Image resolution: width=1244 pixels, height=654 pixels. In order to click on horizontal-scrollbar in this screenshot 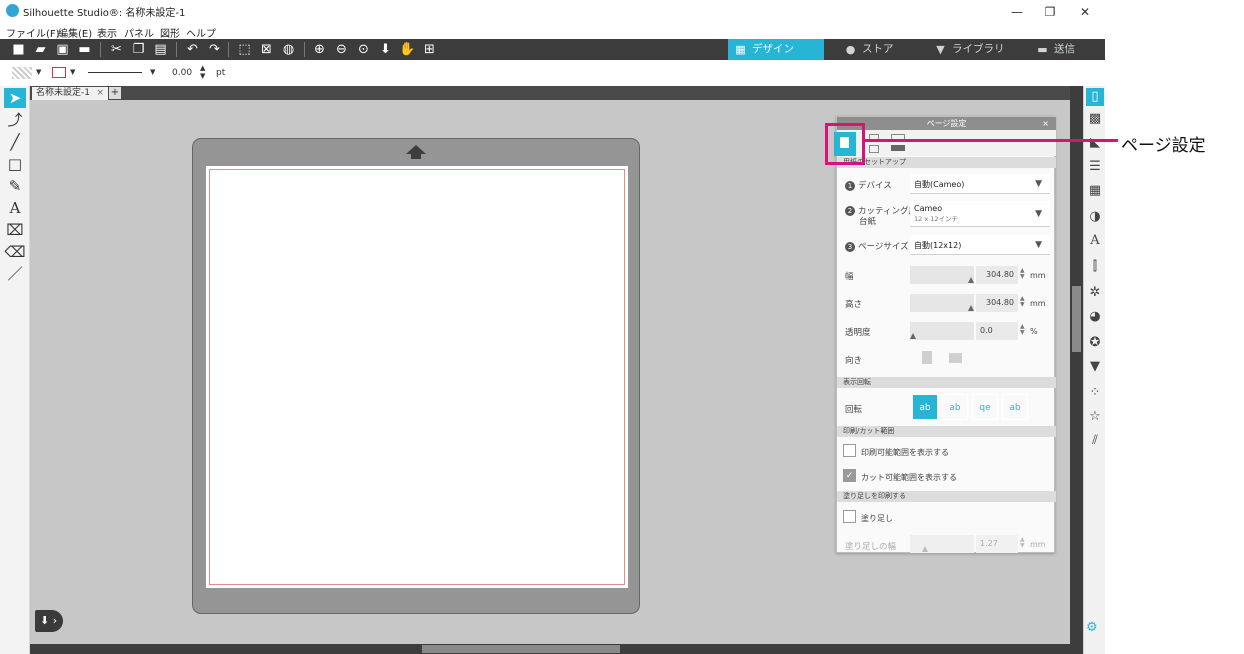, I will do `click(556, 649)`.